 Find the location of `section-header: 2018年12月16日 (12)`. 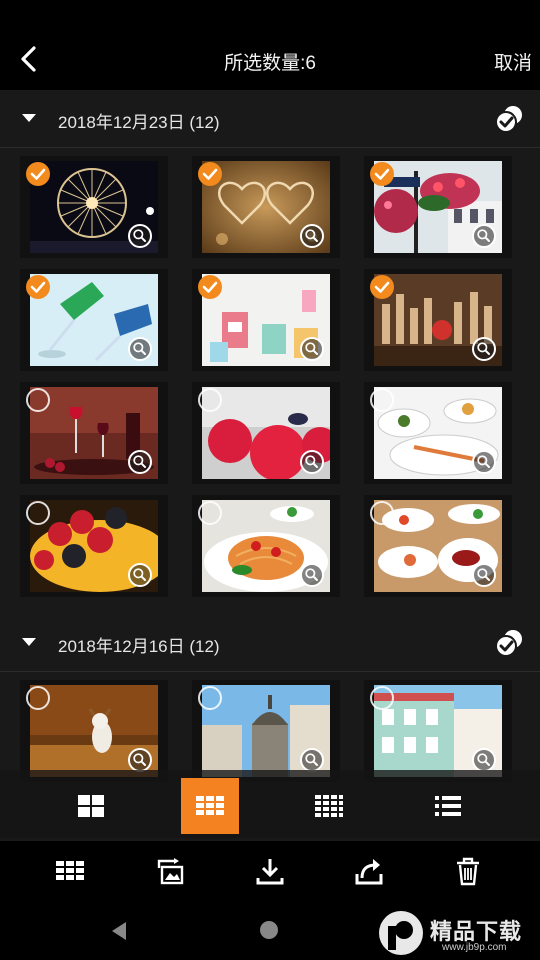

section-header: 2018年12月16日 (12) is located at coordinates (270, 643).